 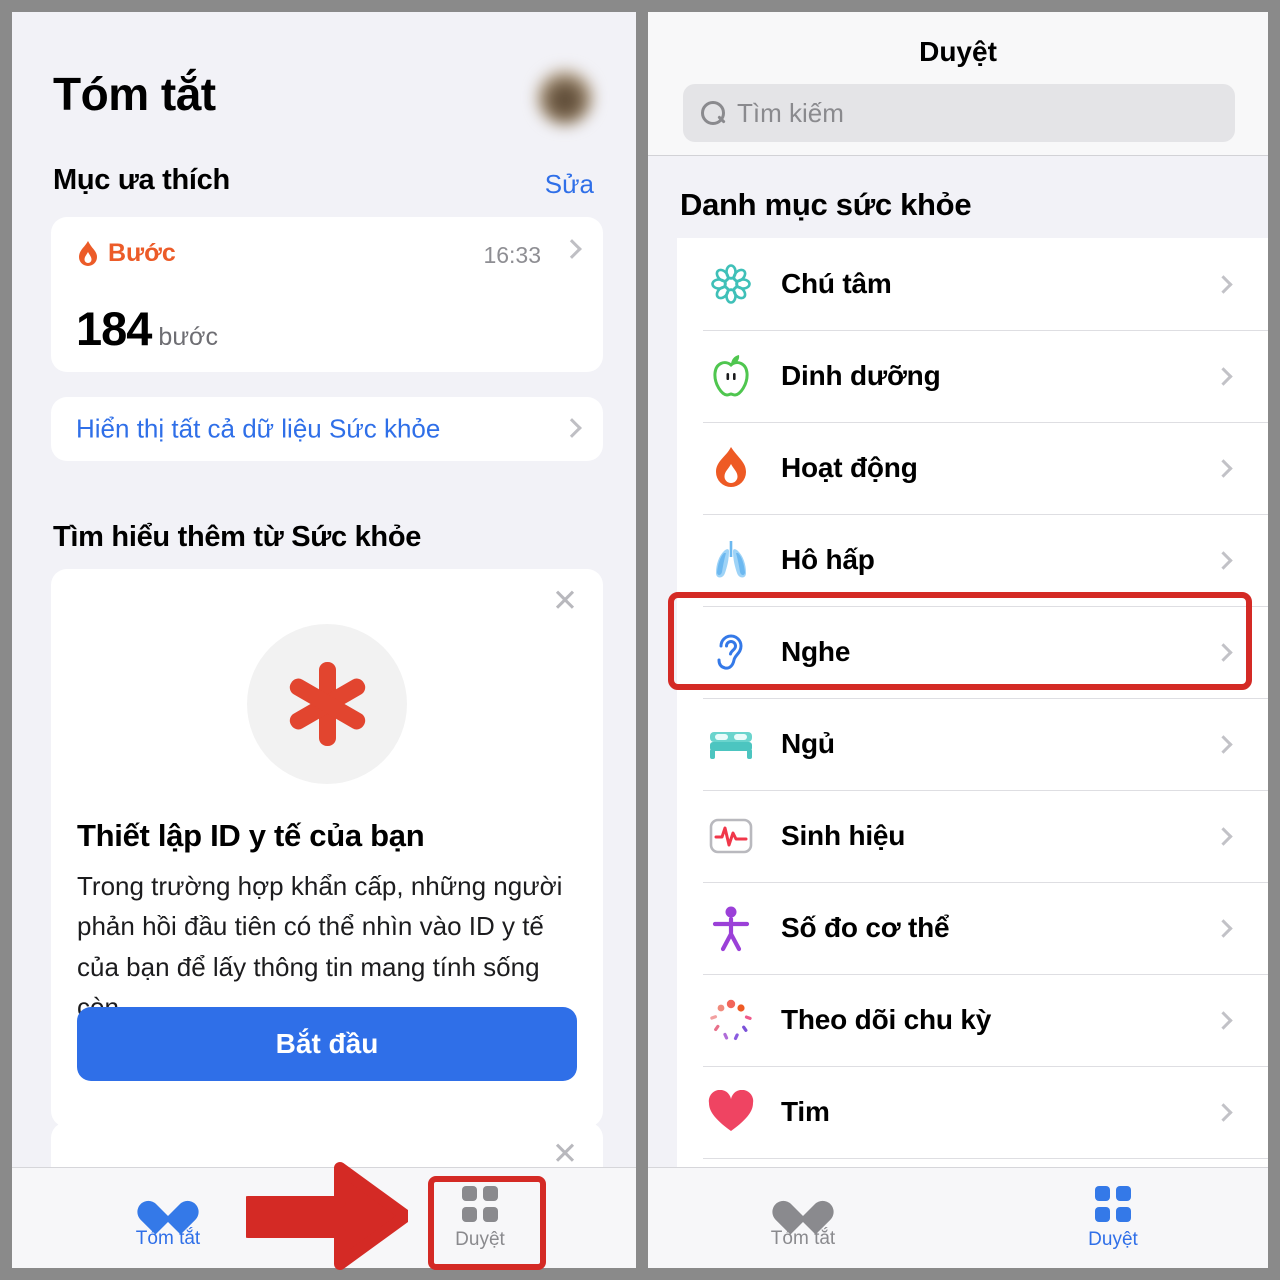 What do you see at coordinates (731, 284) in the screenshot?
I see `mindfulness-icon` at bounding box center [731, 284].